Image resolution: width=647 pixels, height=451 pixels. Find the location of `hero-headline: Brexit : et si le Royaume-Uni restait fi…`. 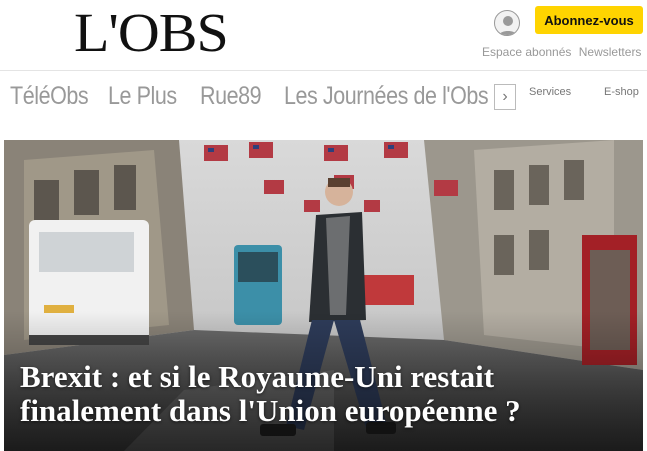

hero-headline: Brexit : et si le Royaume-Uni restait fi… is located at coordinates (325, 394).